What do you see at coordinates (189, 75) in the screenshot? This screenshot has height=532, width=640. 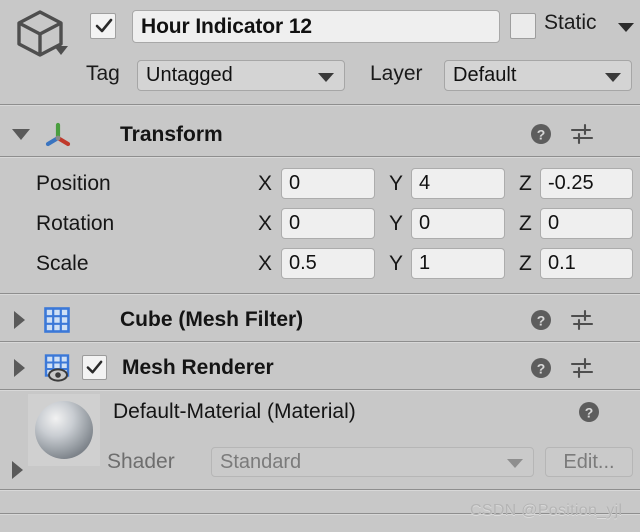 I see `tag-value: Untagged` at bounding box center [189, 75].